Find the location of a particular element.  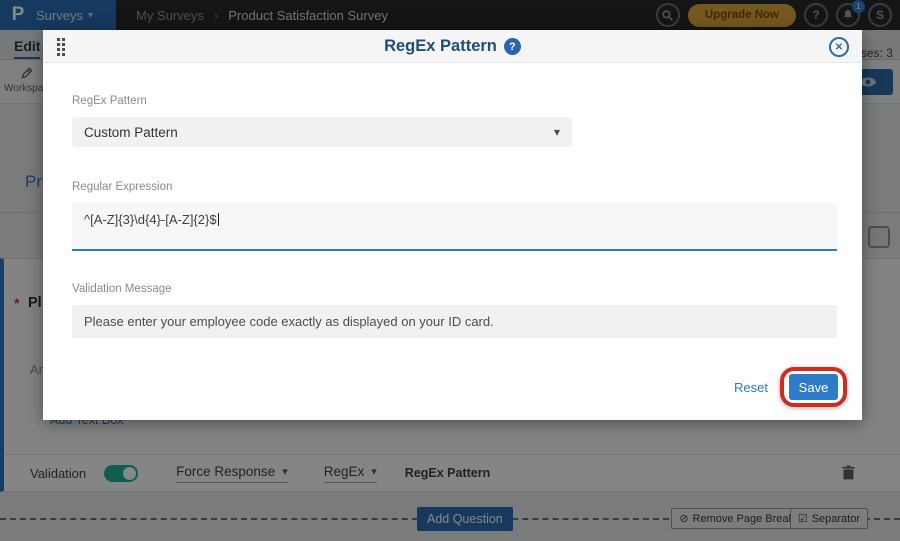

pattern-select-value: Custom Pattern is located at coordinates (131, 132).